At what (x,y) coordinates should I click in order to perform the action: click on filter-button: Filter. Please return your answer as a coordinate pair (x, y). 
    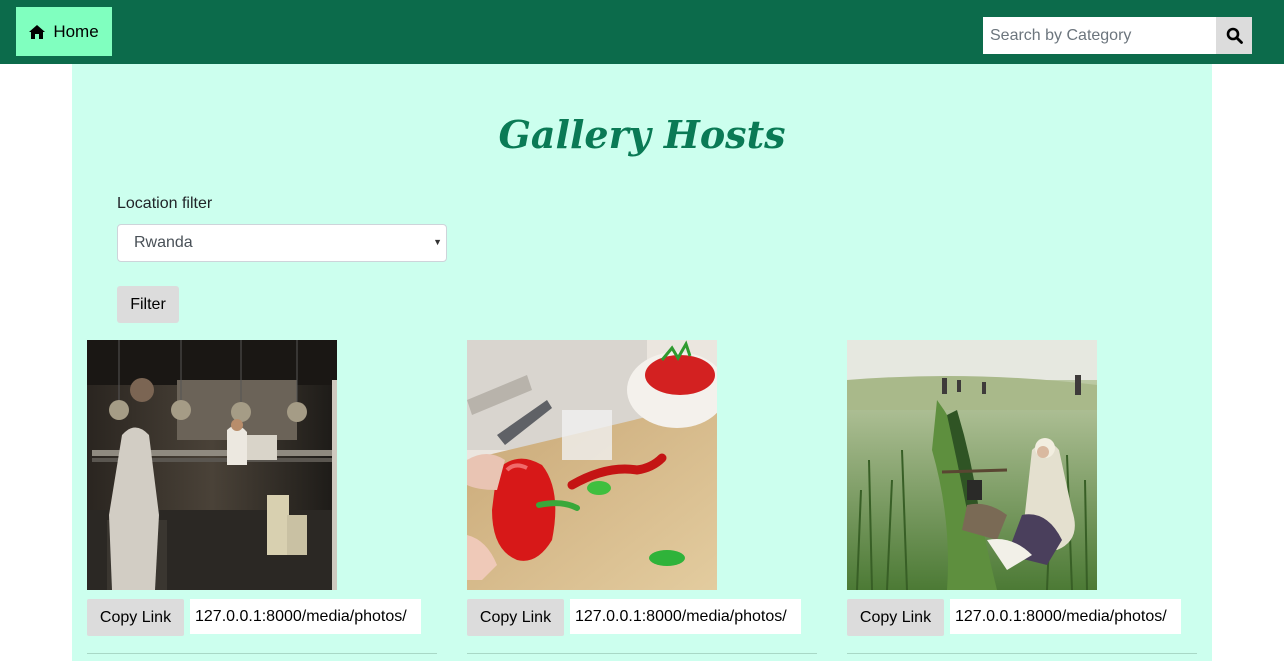
    Looking at the image, I should click on (148, 304).